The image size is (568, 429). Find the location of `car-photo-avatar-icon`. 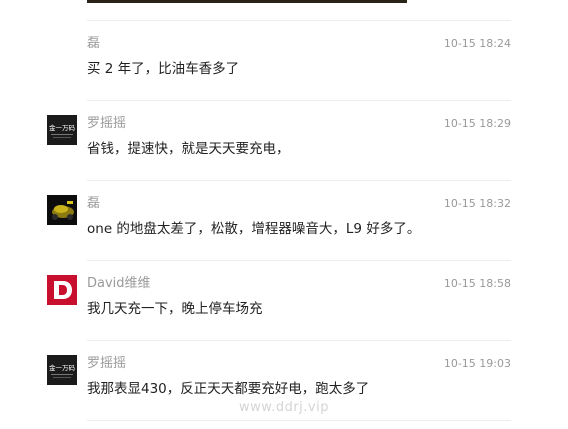

car-photo-avatar-icon is located at coordinates (62, 210).